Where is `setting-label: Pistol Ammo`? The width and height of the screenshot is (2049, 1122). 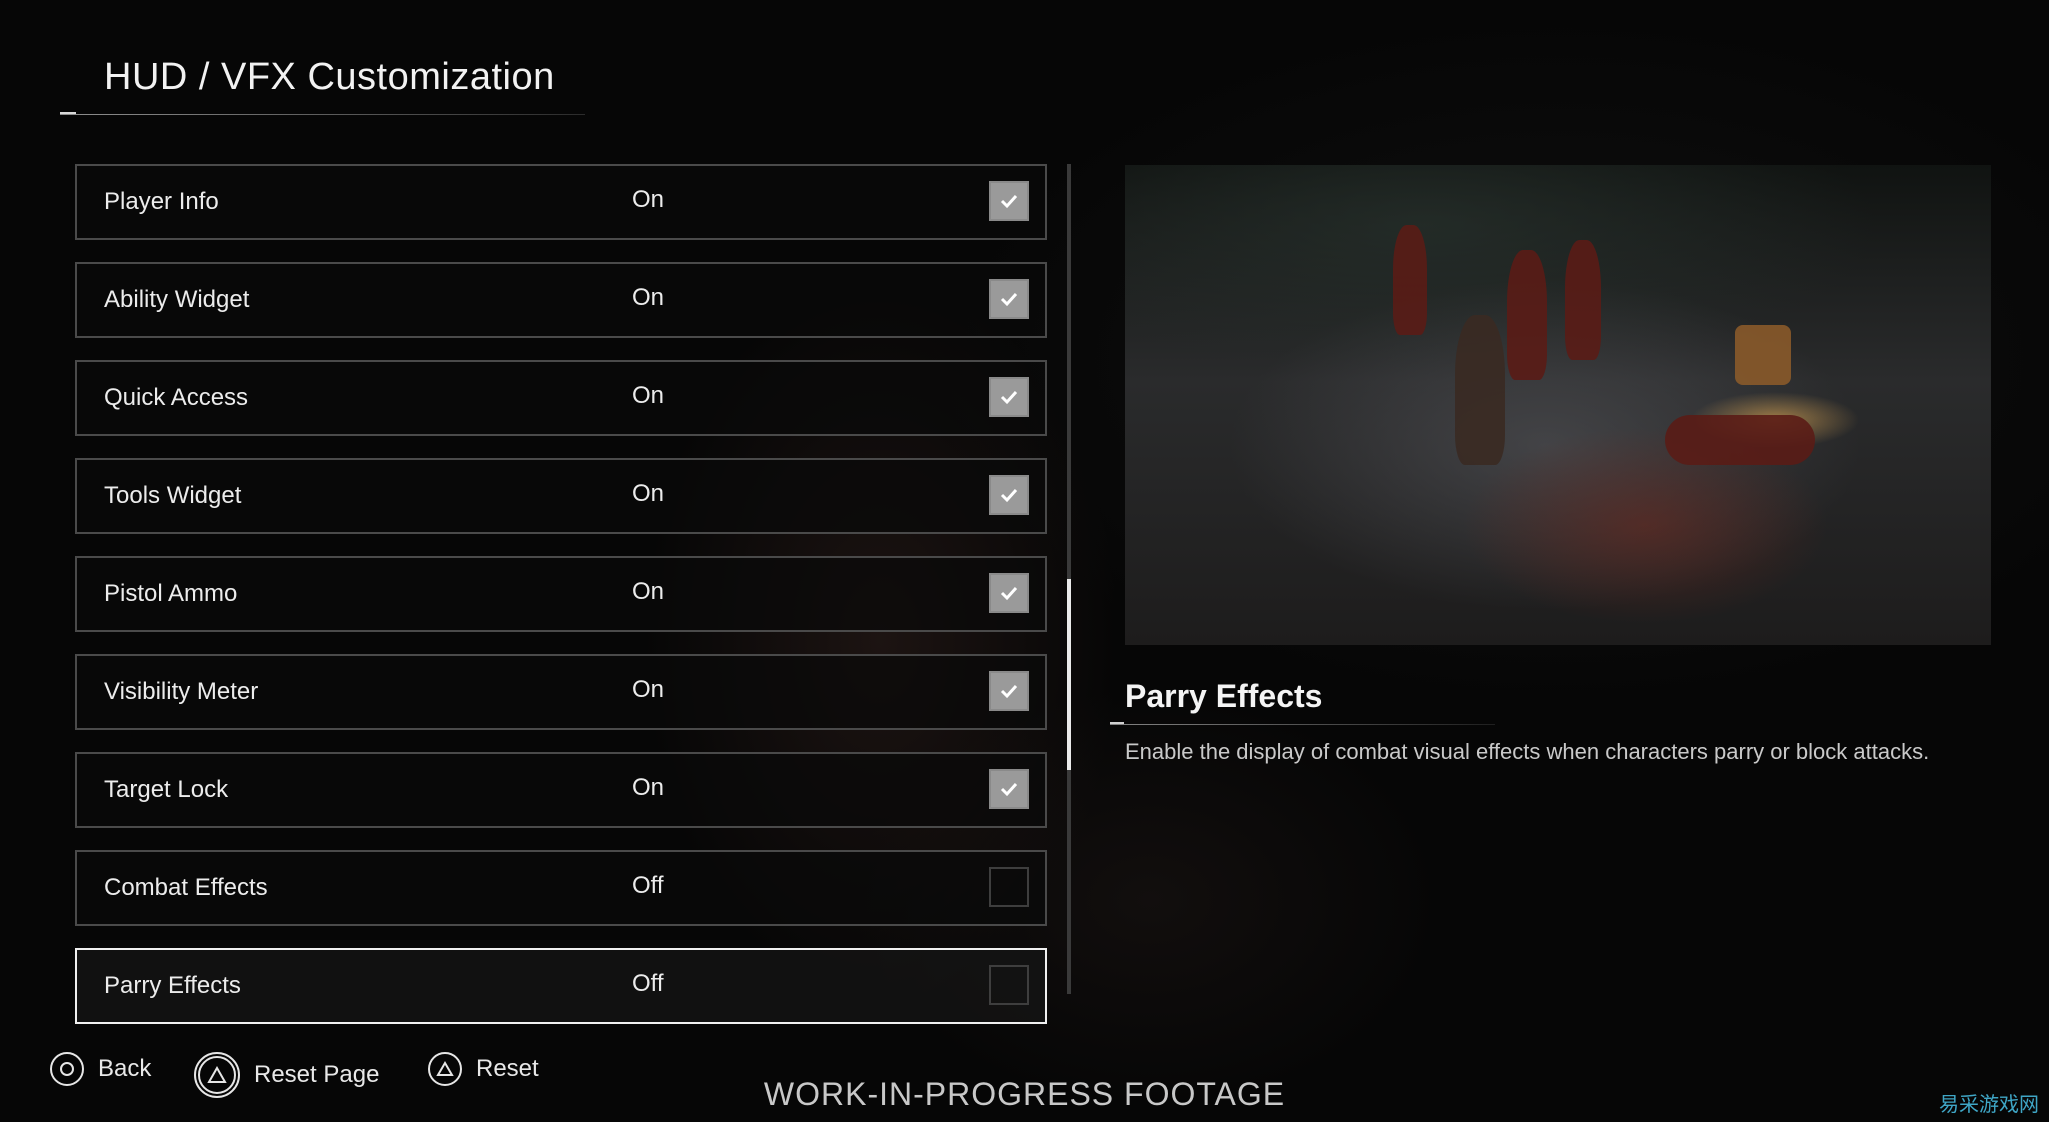 setting-label: Pistol Ammo is located at coordinates (171, 593).